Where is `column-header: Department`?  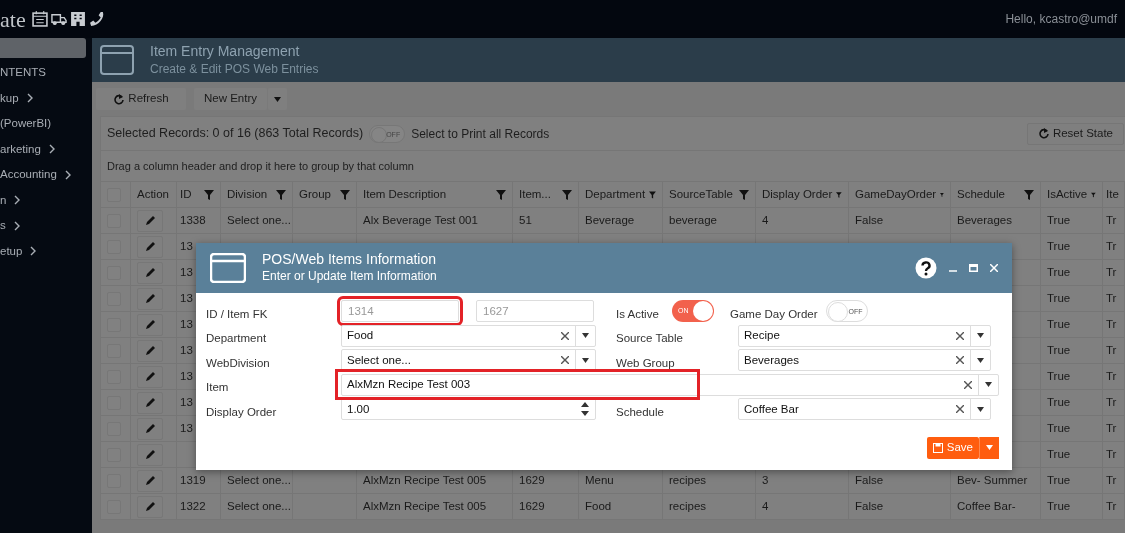
column-header: Department is located at coordinates (615, 194).